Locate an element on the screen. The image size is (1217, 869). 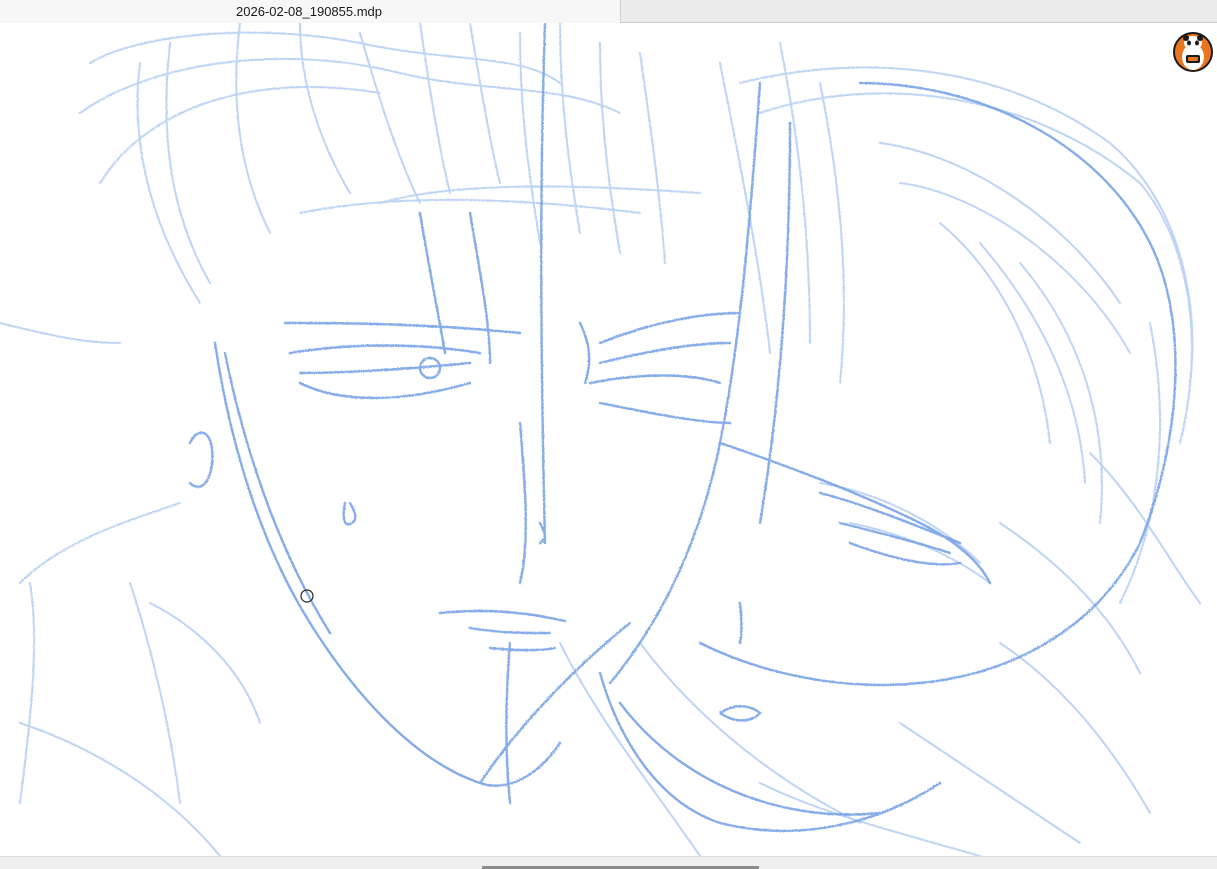
document-tab-title: 2026-02-08_190855.mdp is located at coordinates (309, 11).